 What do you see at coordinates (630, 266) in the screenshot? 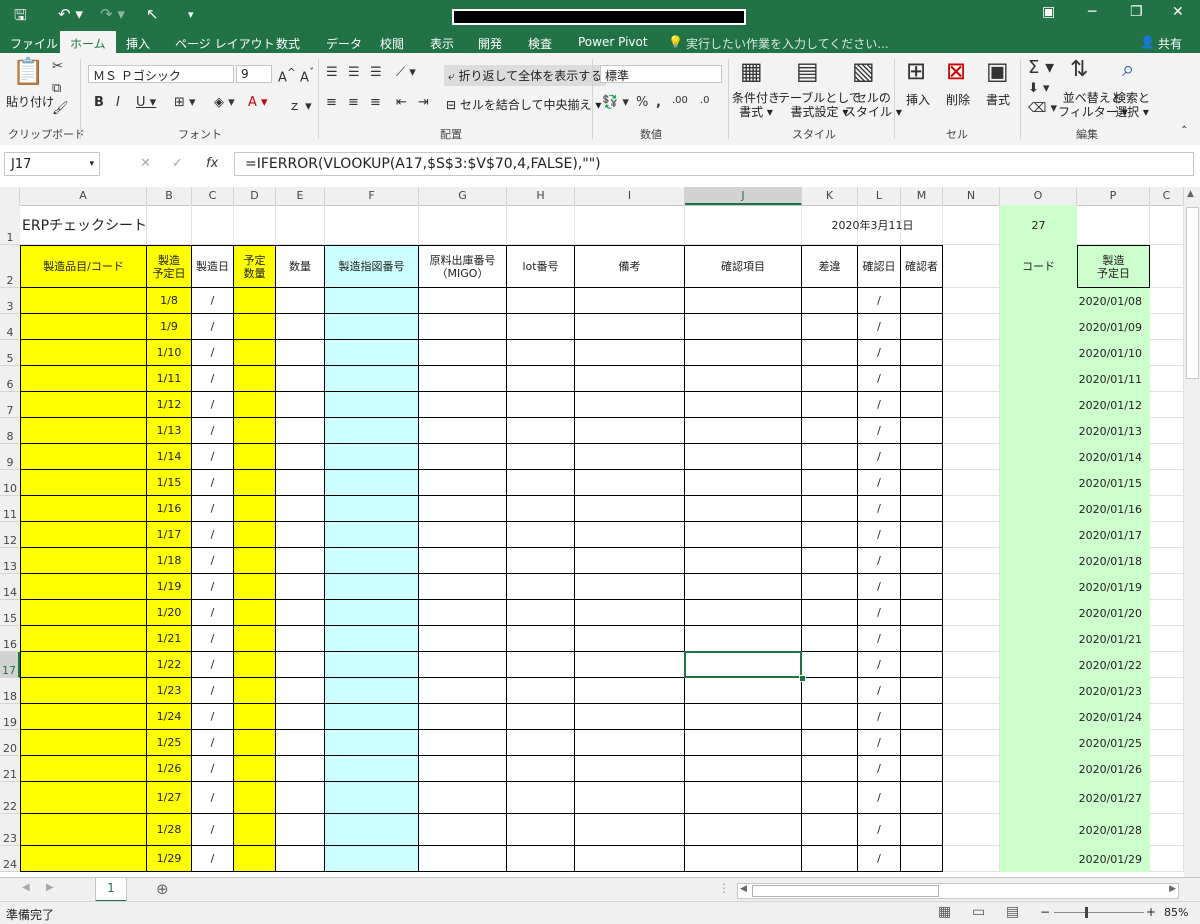
I see `header-remarks: 備考` at bounding box center [630, 266].